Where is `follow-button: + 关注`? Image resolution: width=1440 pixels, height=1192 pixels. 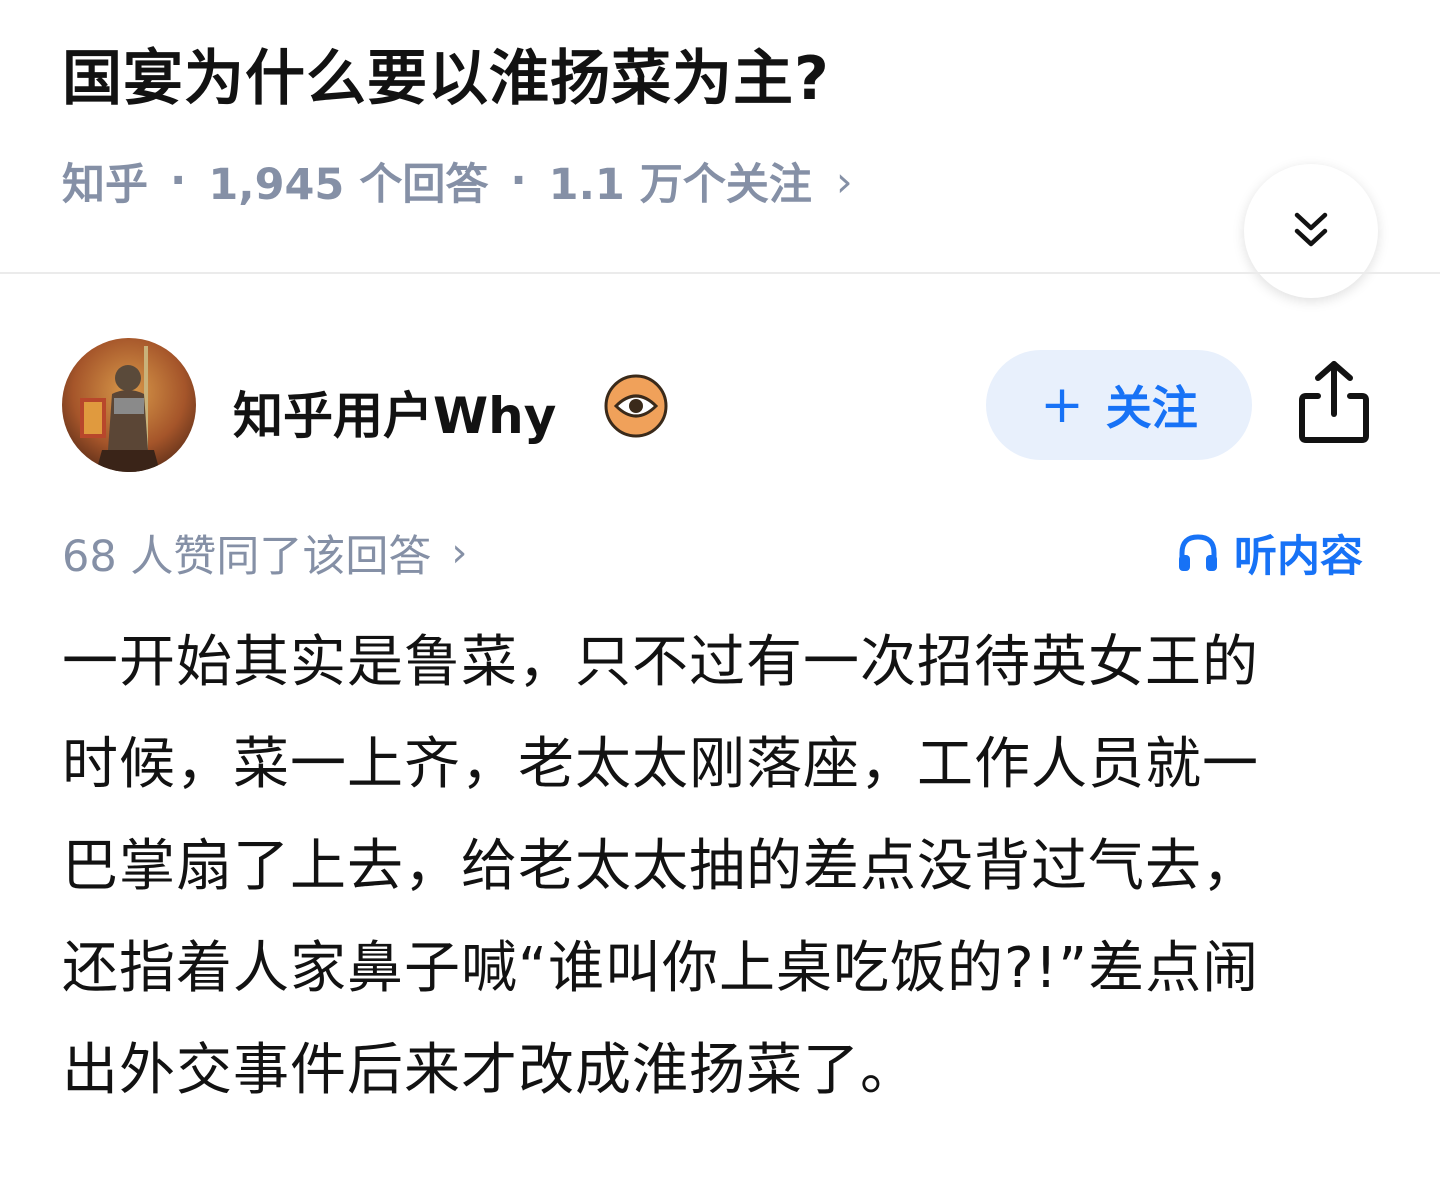
follow-button: + 关注 is located at coordinates (1119, 405).